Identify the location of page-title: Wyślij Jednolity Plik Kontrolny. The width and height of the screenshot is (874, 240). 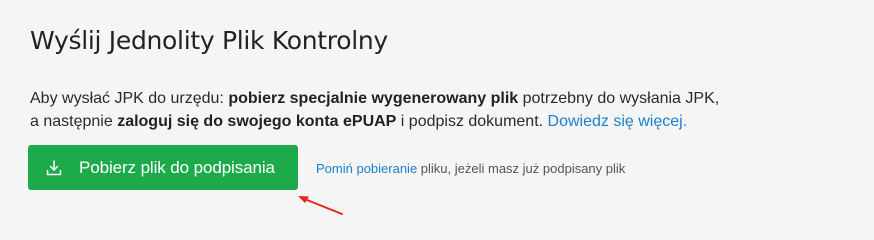
(209, 40).